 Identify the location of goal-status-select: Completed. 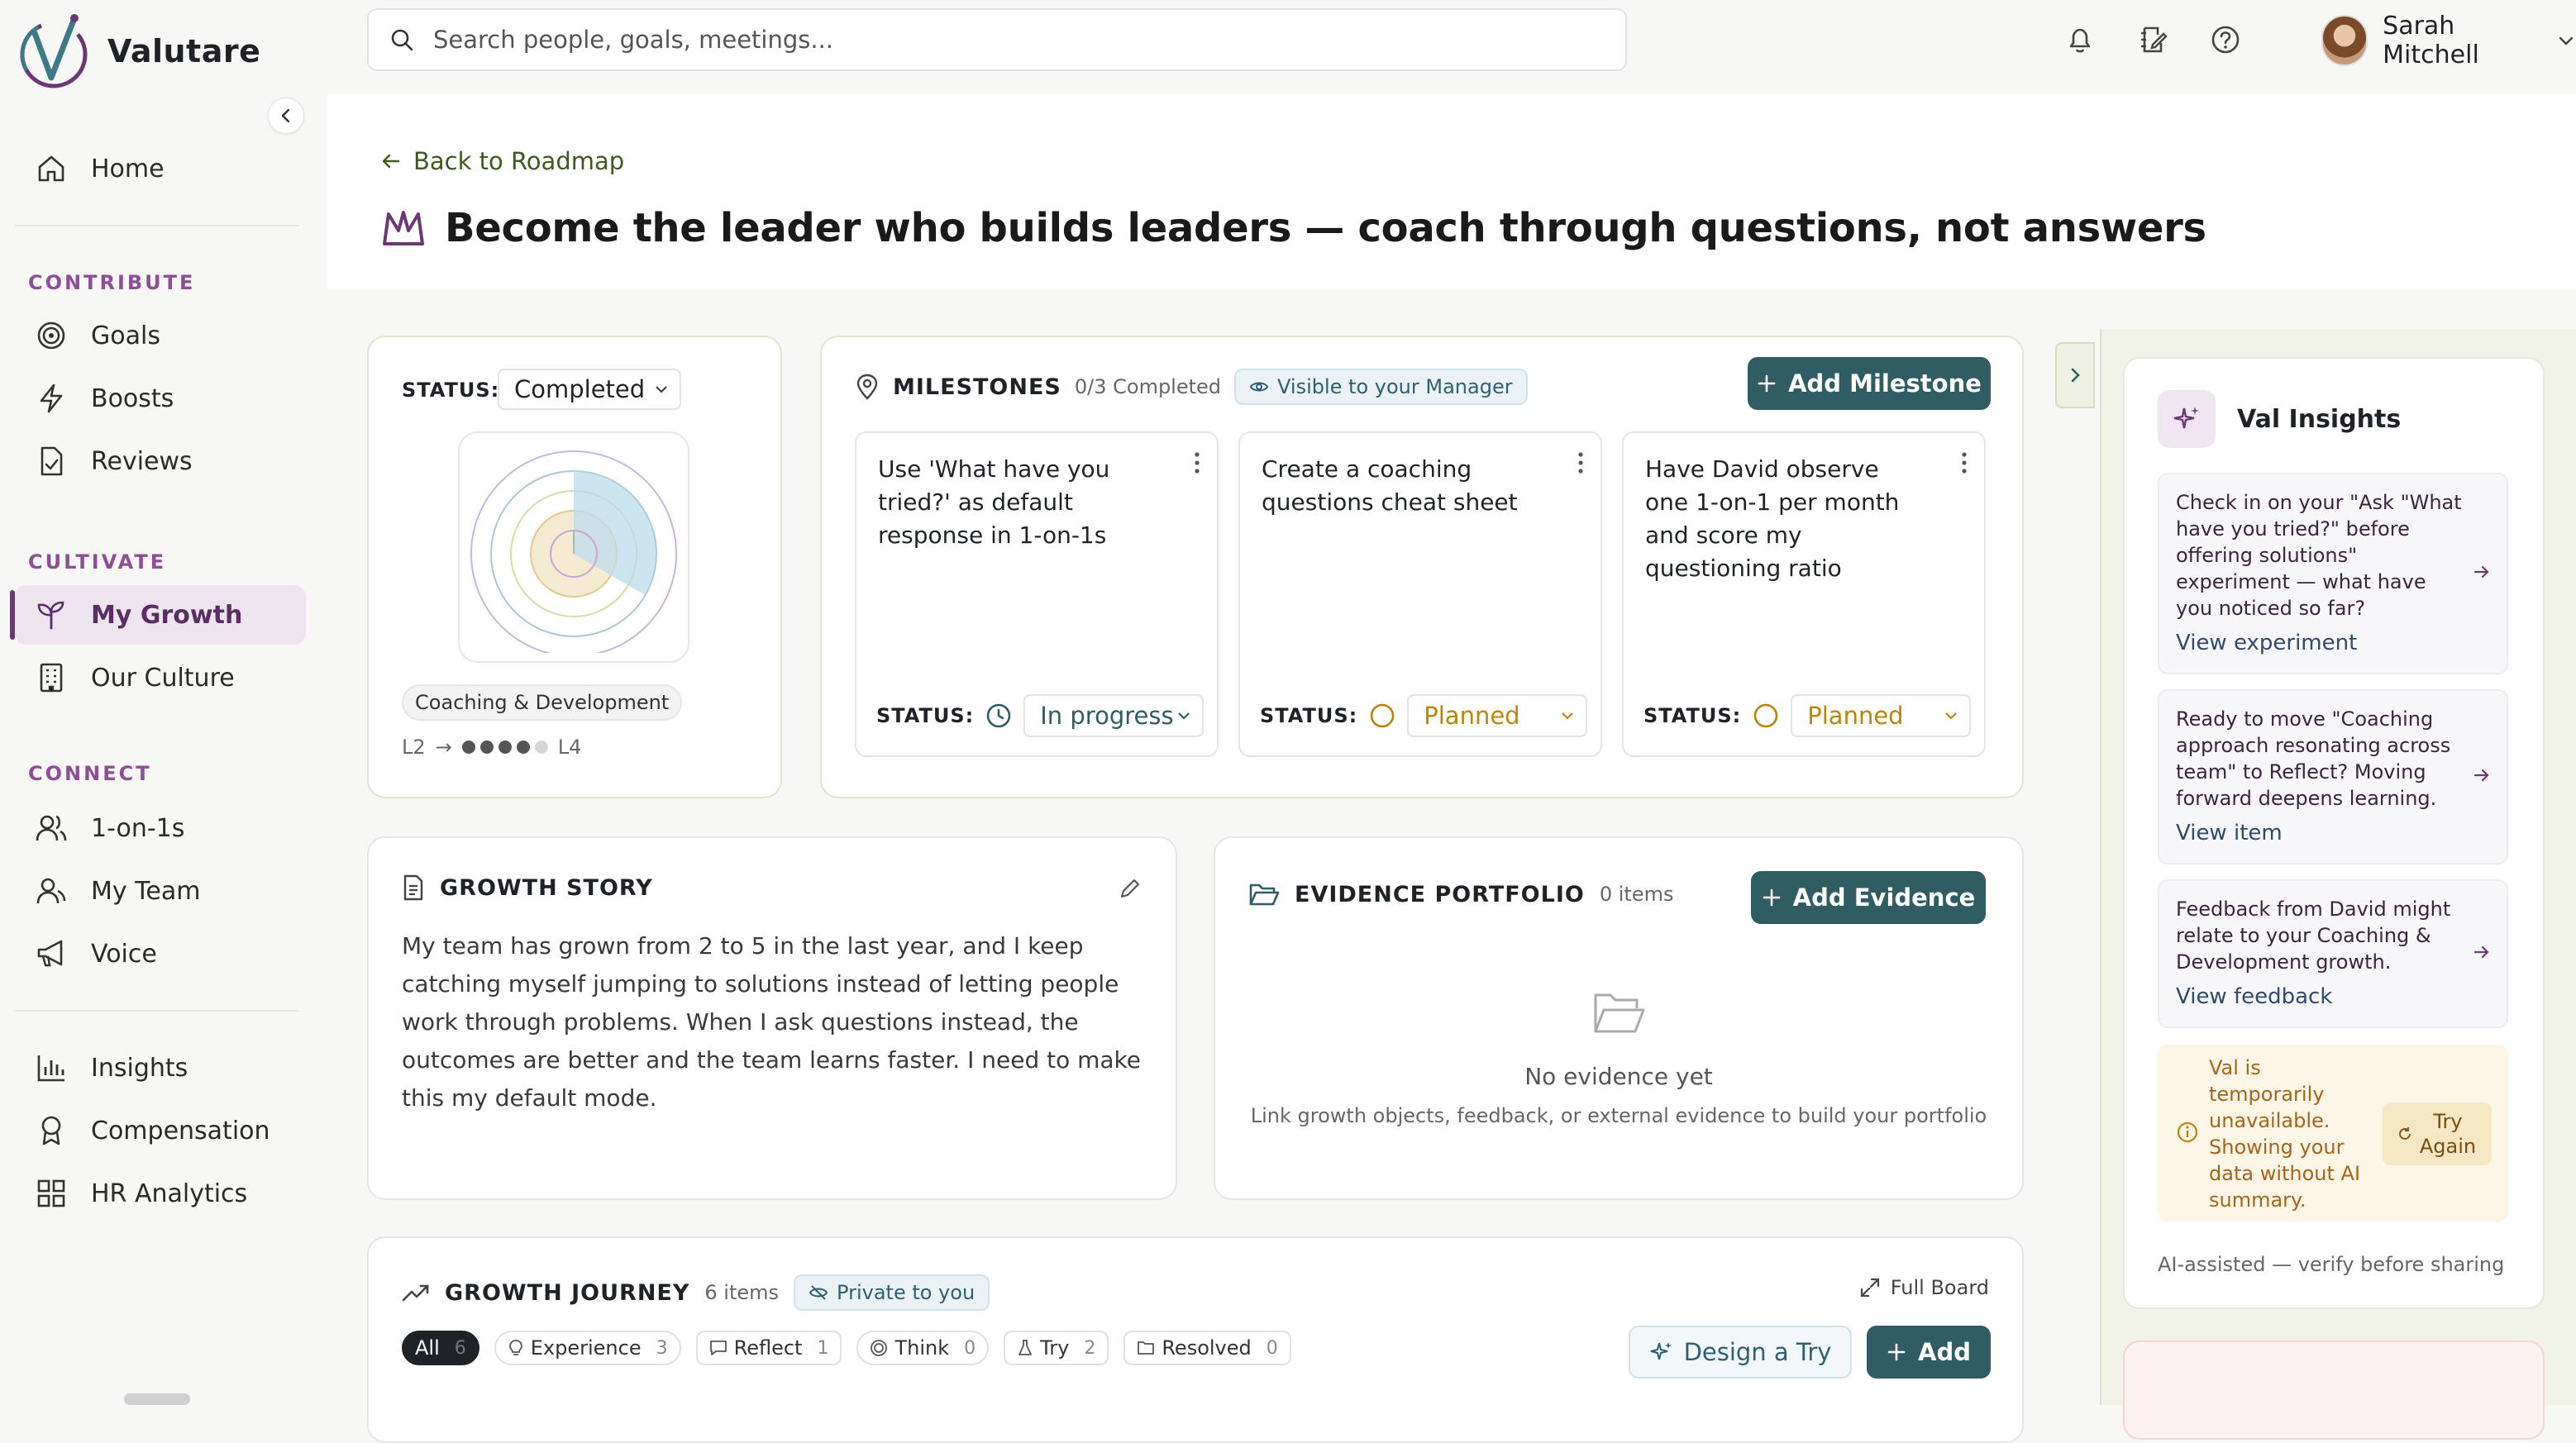
(589, 389).